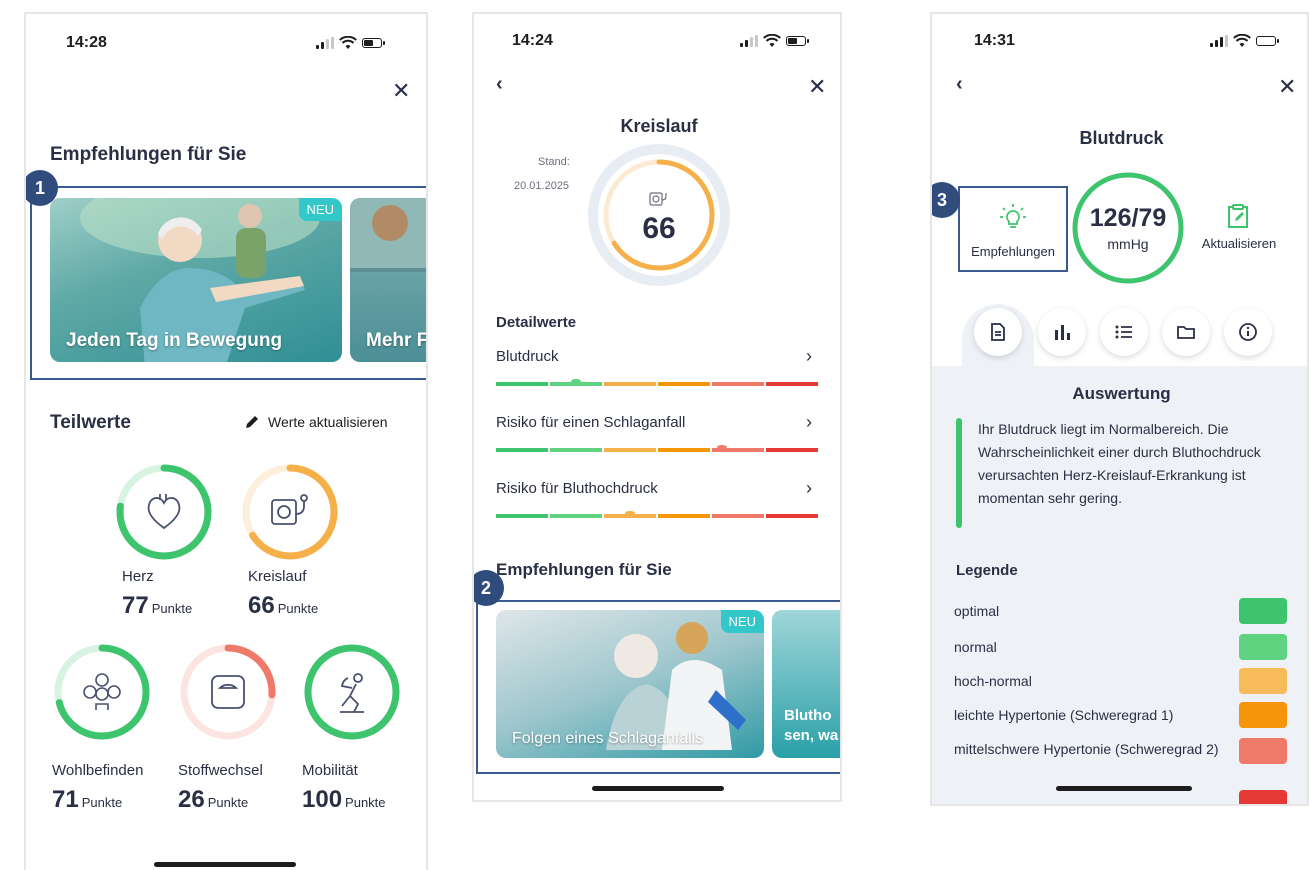  I want to click on score-value: 66, so click(659, 228).